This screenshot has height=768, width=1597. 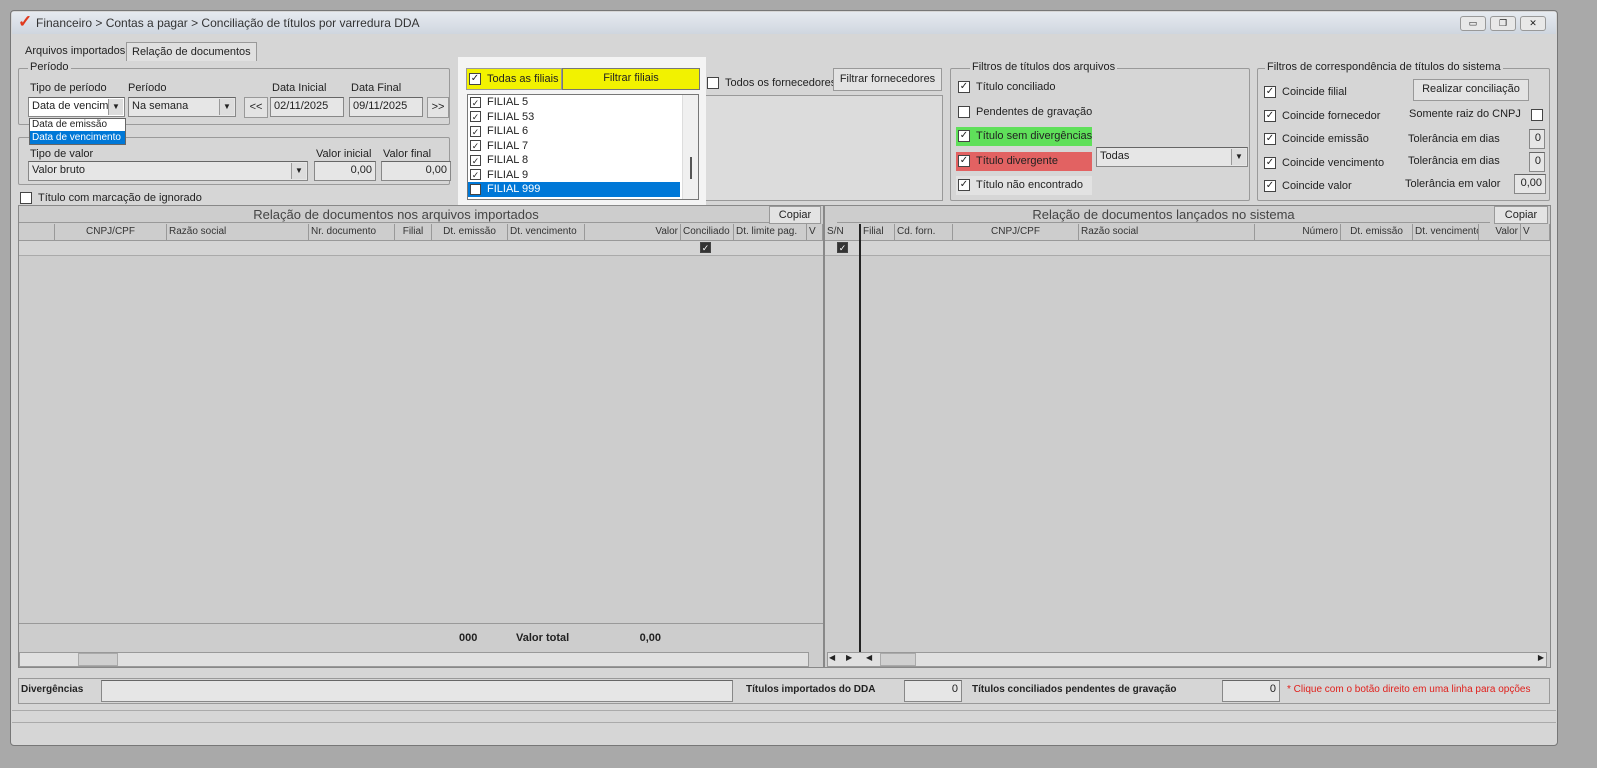 What do you see at coordinates (352, 232) in the screenshot?
I see `column-header: Nr. documento` at bounding box center [352, 232].